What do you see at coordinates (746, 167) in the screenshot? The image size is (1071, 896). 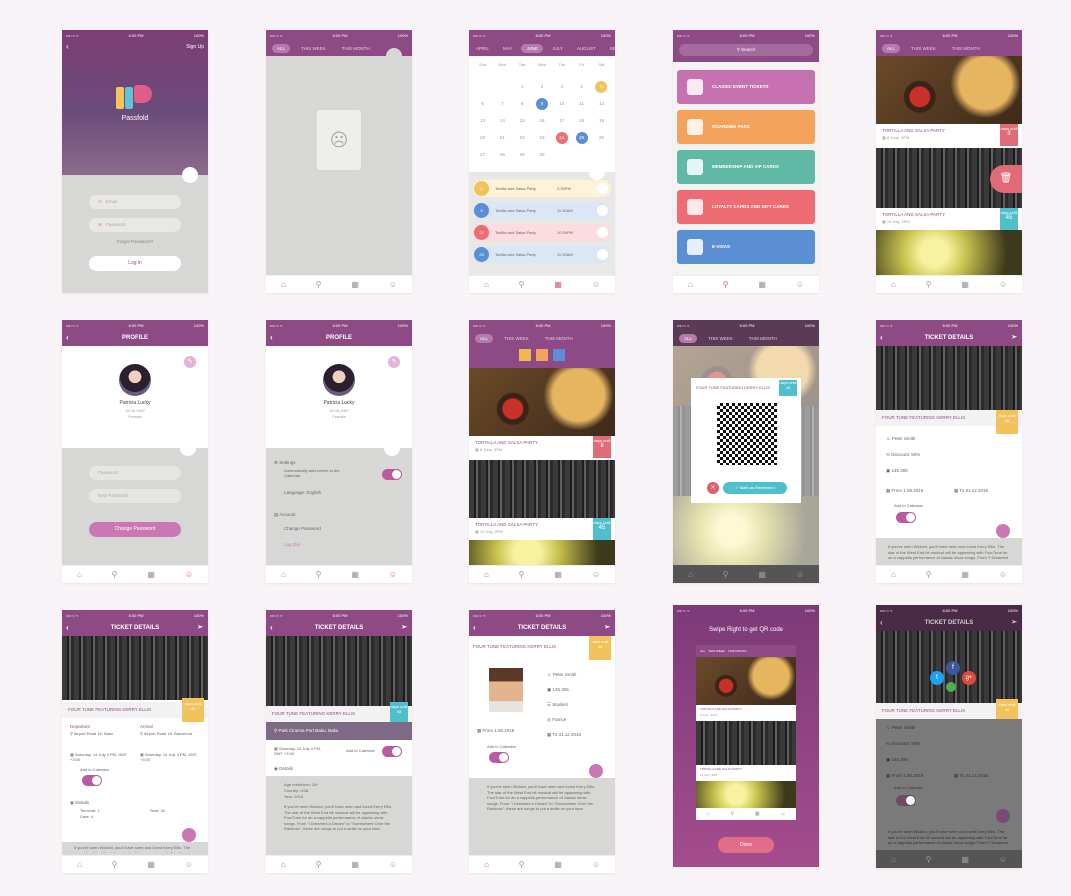 I see `category-item: MEMBERSHIP AND VIP CARDS` at bounding box center [746, 167].